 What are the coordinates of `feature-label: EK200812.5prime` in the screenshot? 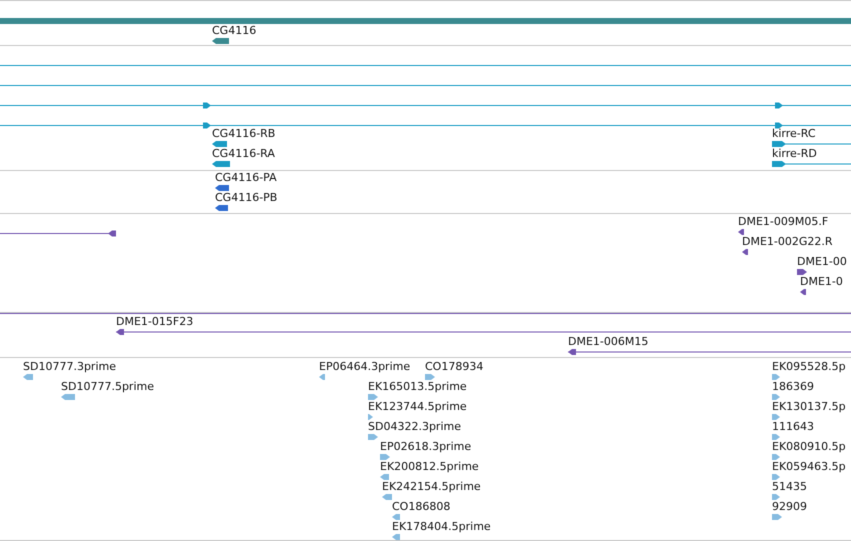 It's located at (429, 467).